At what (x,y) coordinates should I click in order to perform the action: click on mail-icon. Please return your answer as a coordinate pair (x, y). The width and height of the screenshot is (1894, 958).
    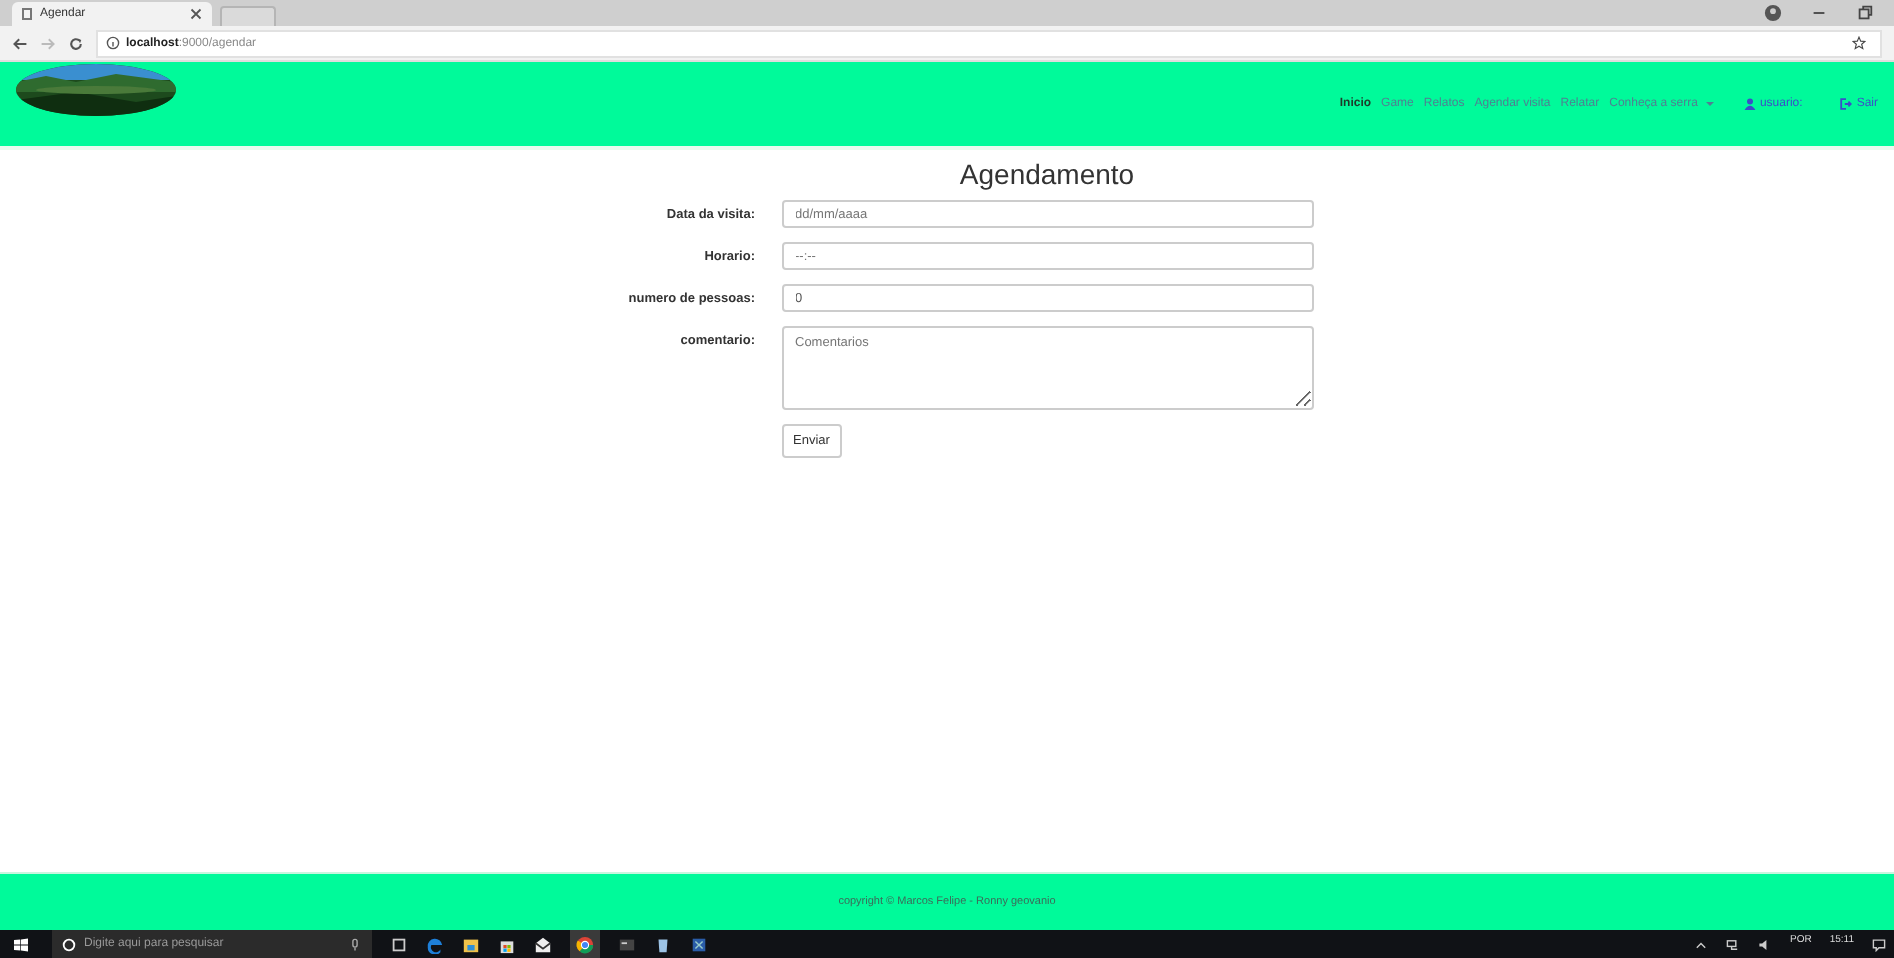
    Looking at the image, I should click on (543, 944).